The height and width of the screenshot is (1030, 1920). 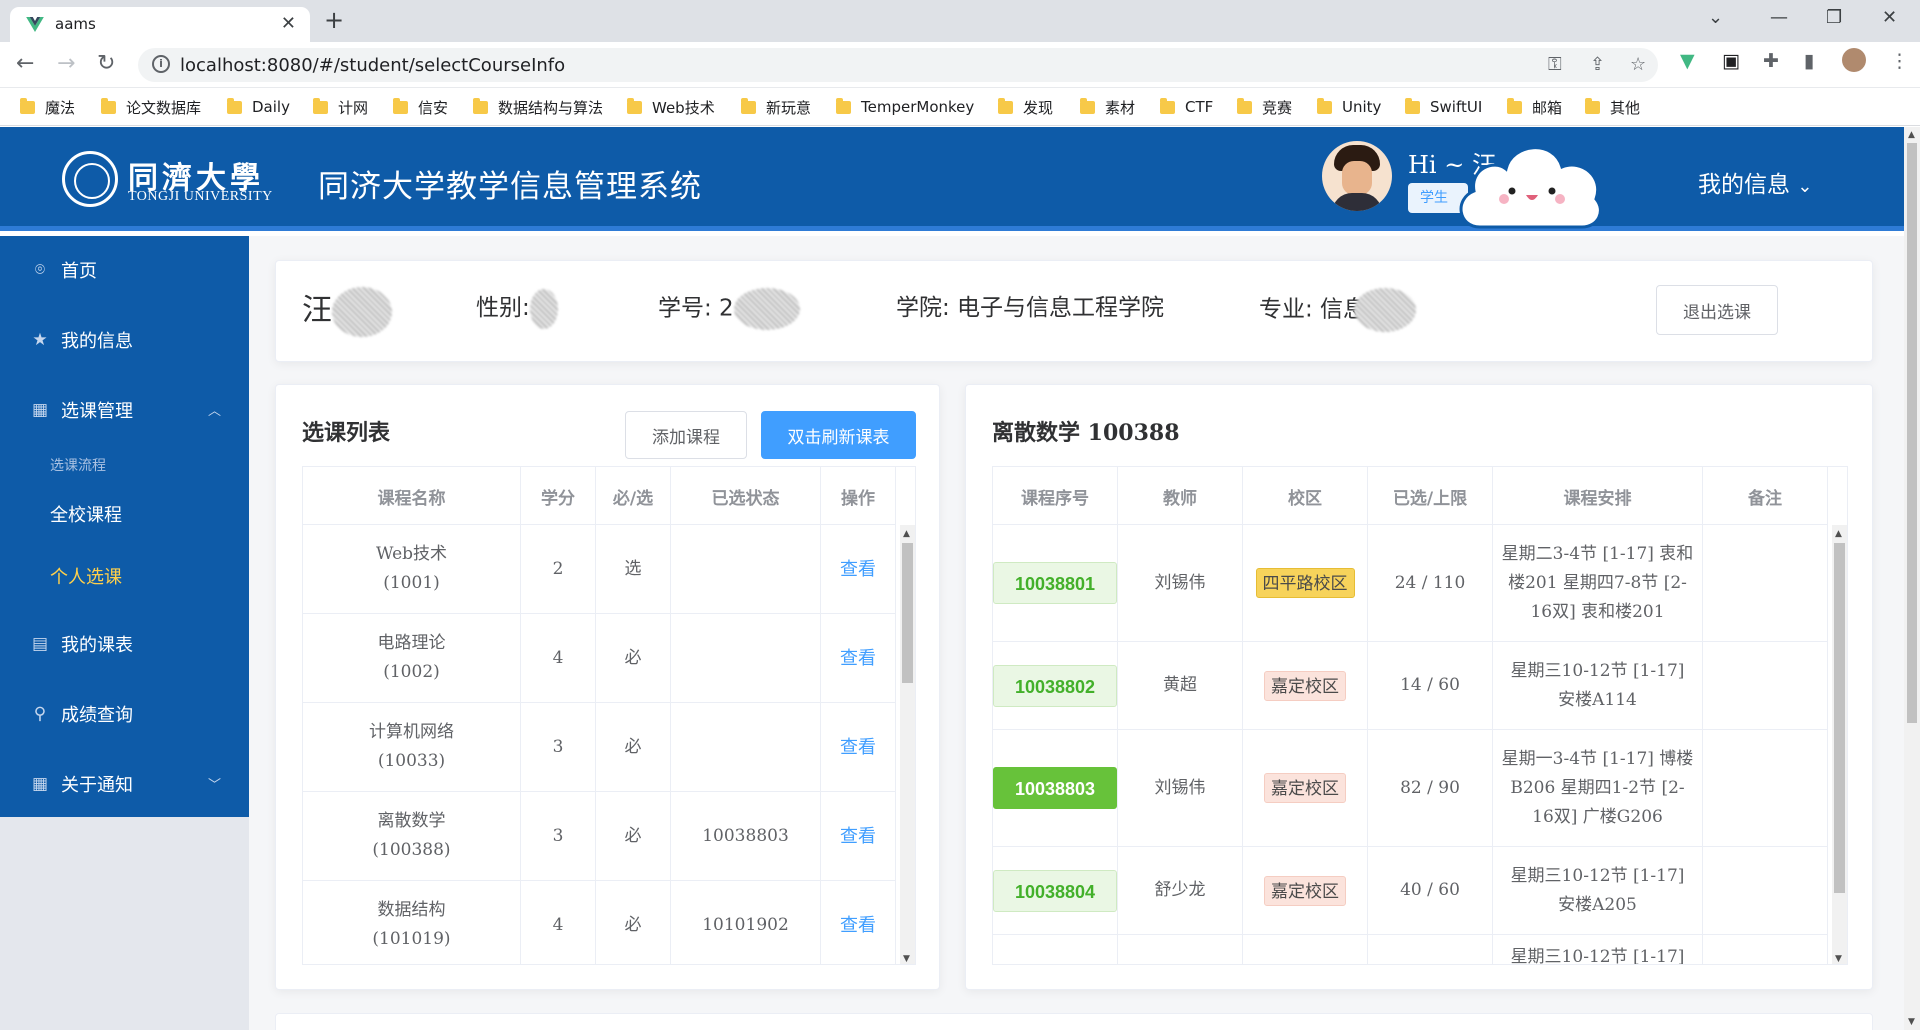 What do you see at coordinates (838, 435) in the screenshot?
I see `refresh-schedule-button: 双击刷新课表` at bounding box center [838, 435].